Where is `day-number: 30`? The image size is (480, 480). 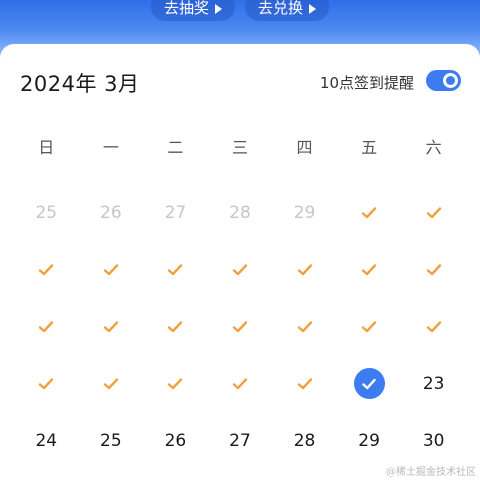 day-number: 30 is located at coordinates (433, 440).